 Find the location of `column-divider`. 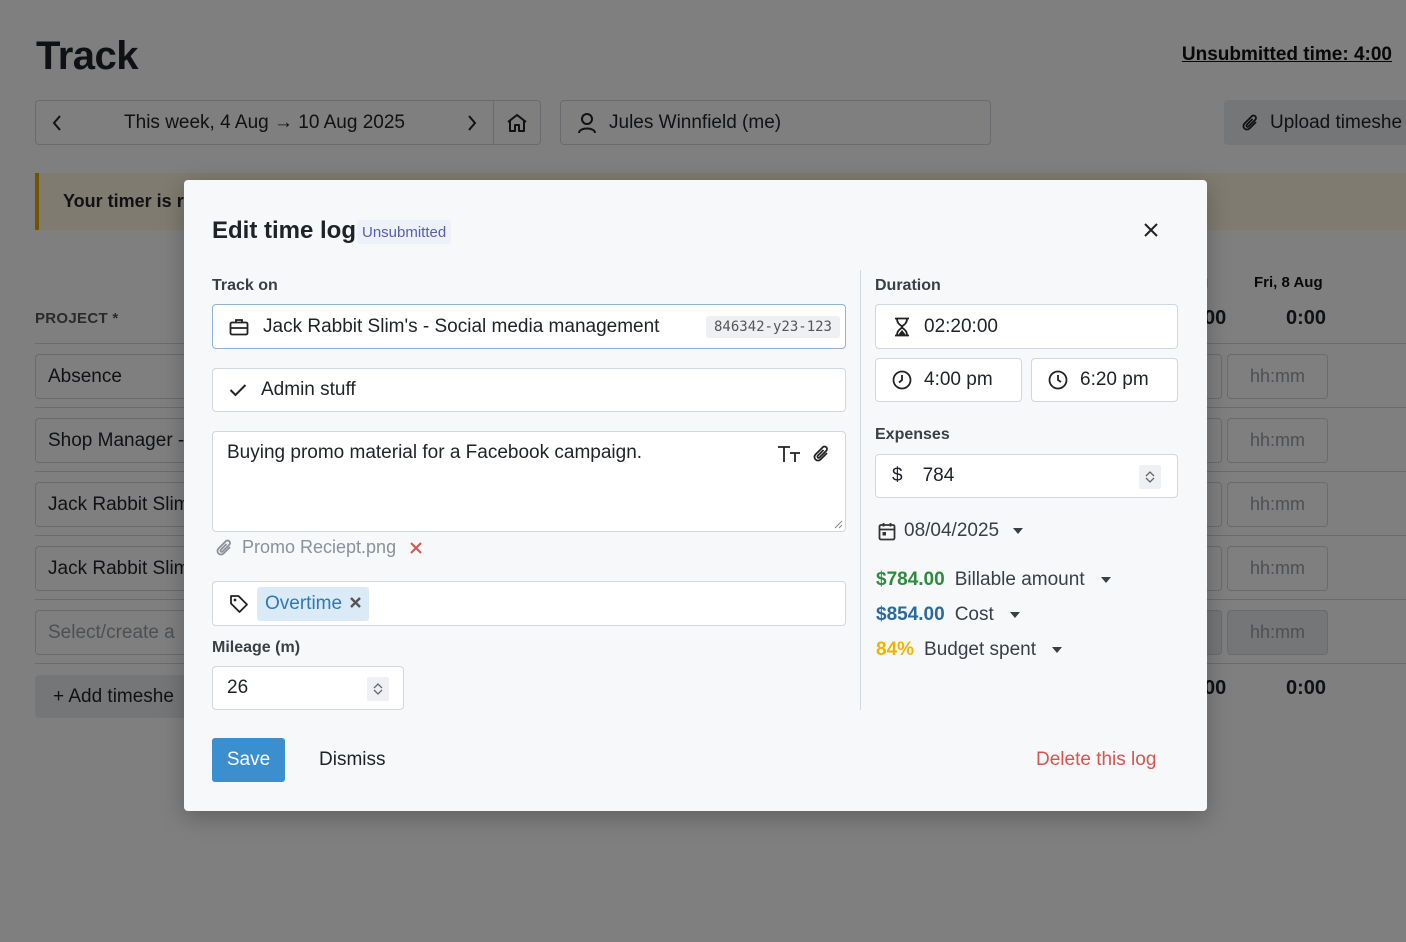

column-divider is located at coordinates (860, 490).